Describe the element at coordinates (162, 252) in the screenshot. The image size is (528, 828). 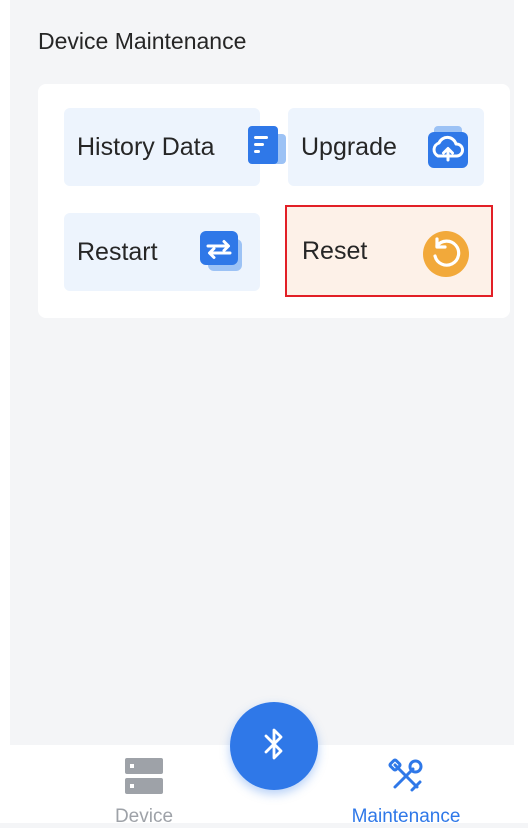
I see `restart-button: Restart` at that location.